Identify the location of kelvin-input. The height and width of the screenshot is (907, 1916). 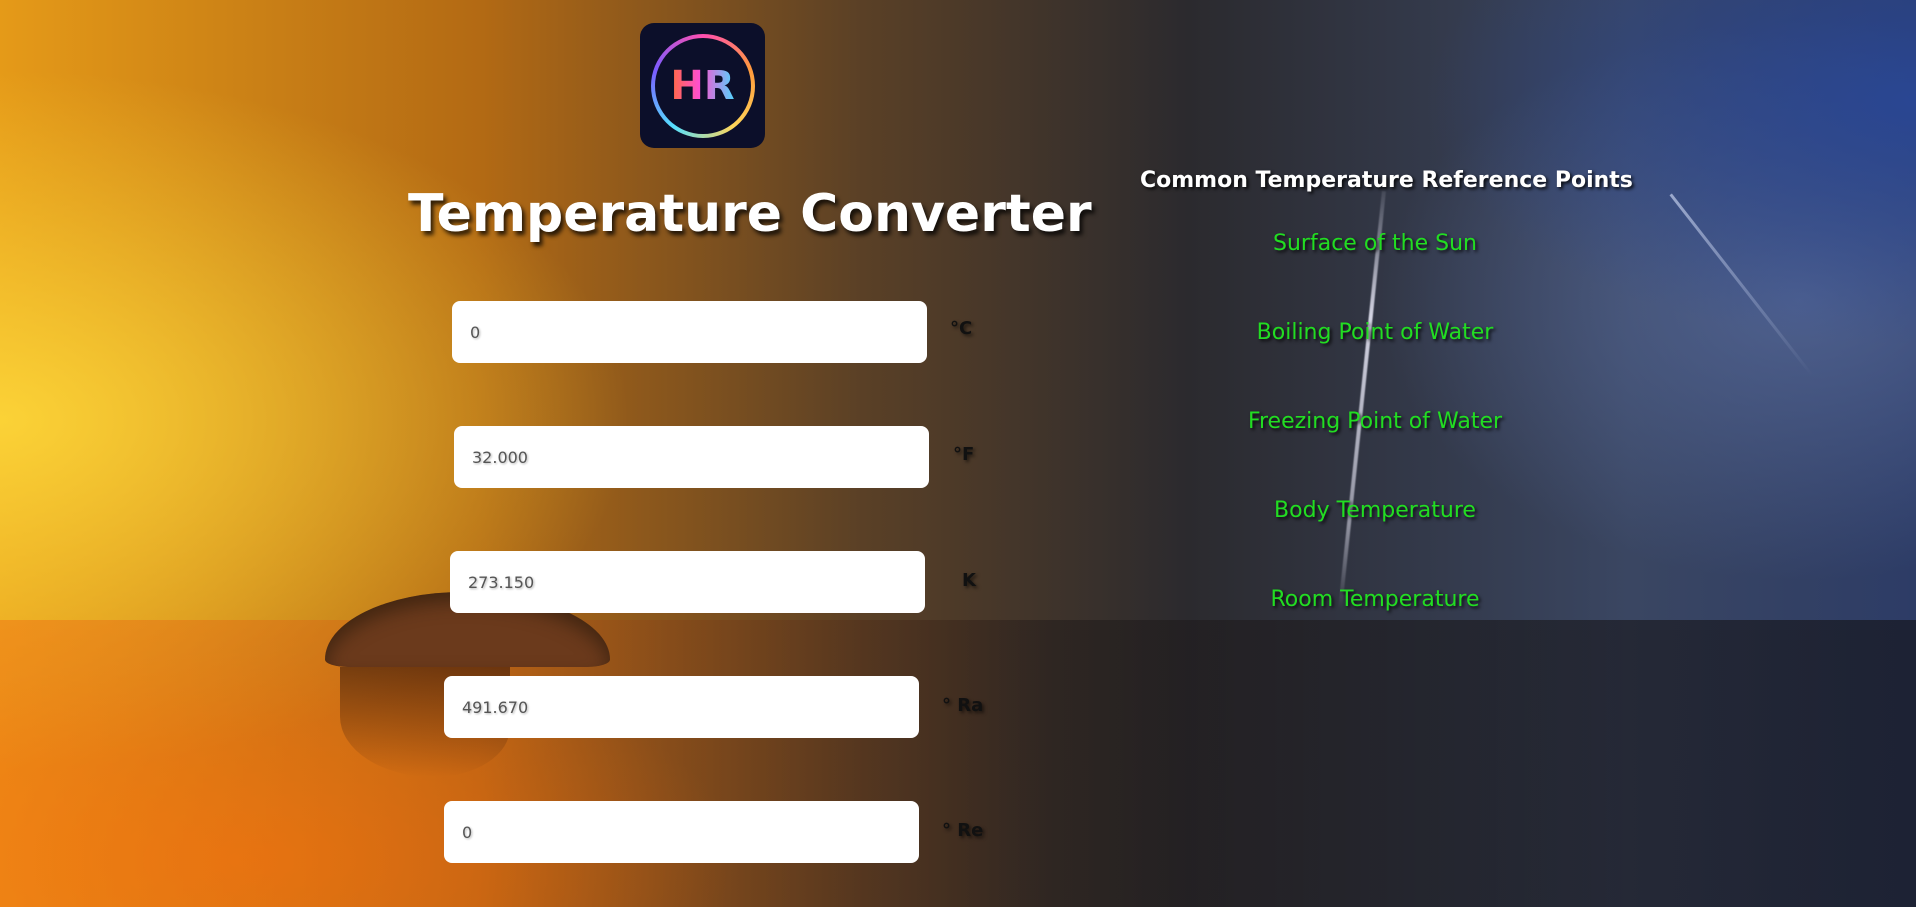
(687, 582).